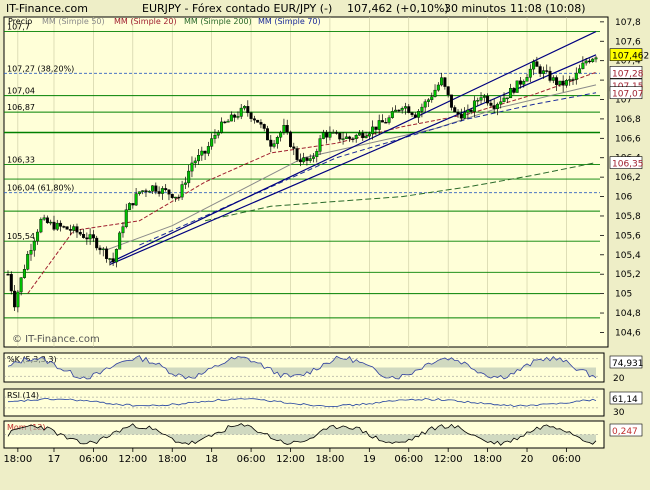  Describe the element at coordinates (54, 459) in the screenshot. I see `xtick-label: 17` at that location.